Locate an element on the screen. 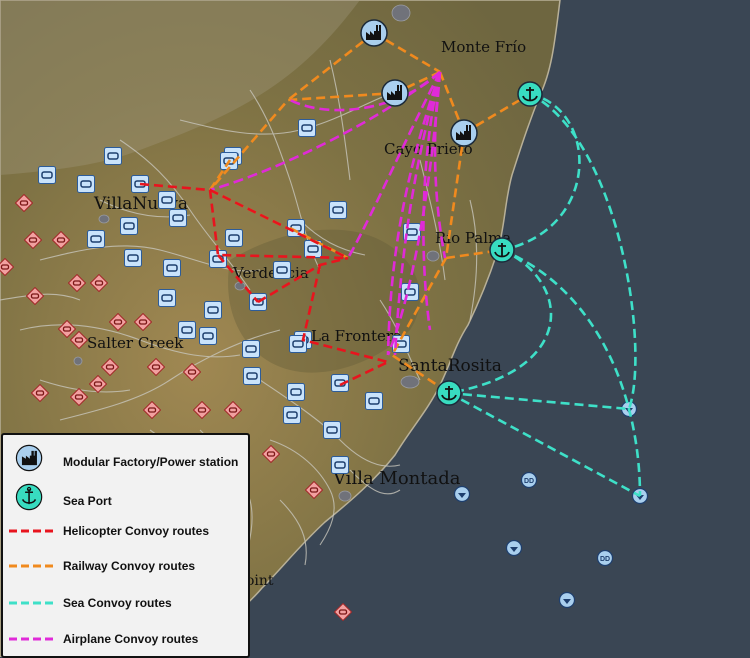 The height and width of the screenshot is (658, 750). legend-air: Airplane Convoy routes is located at coordinates (125, 639).